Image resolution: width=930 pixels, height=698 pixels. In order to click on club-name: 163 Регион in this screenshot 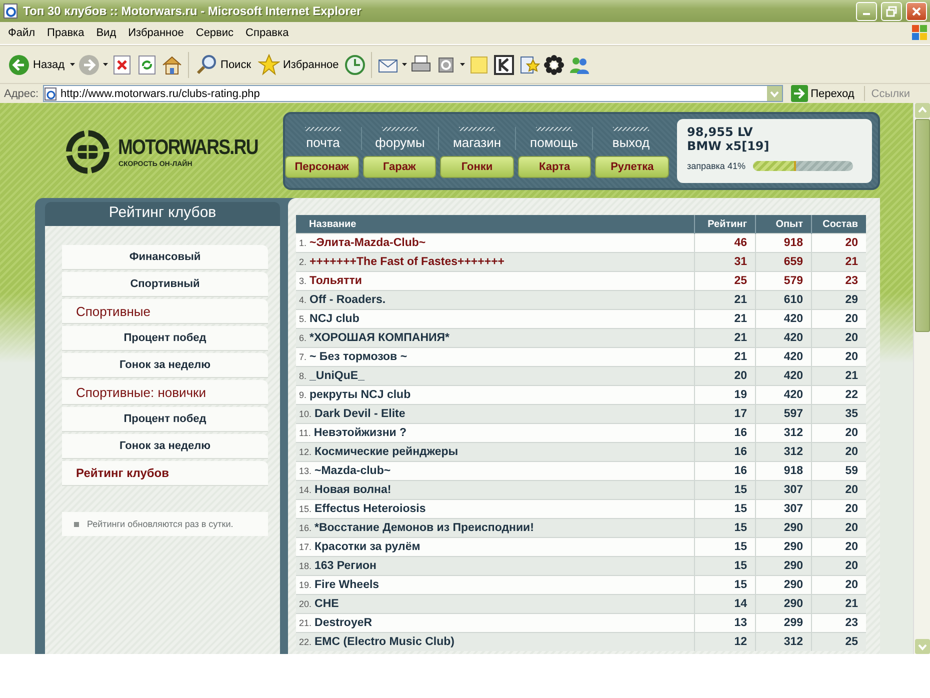, I will do `click(345, 566)`.